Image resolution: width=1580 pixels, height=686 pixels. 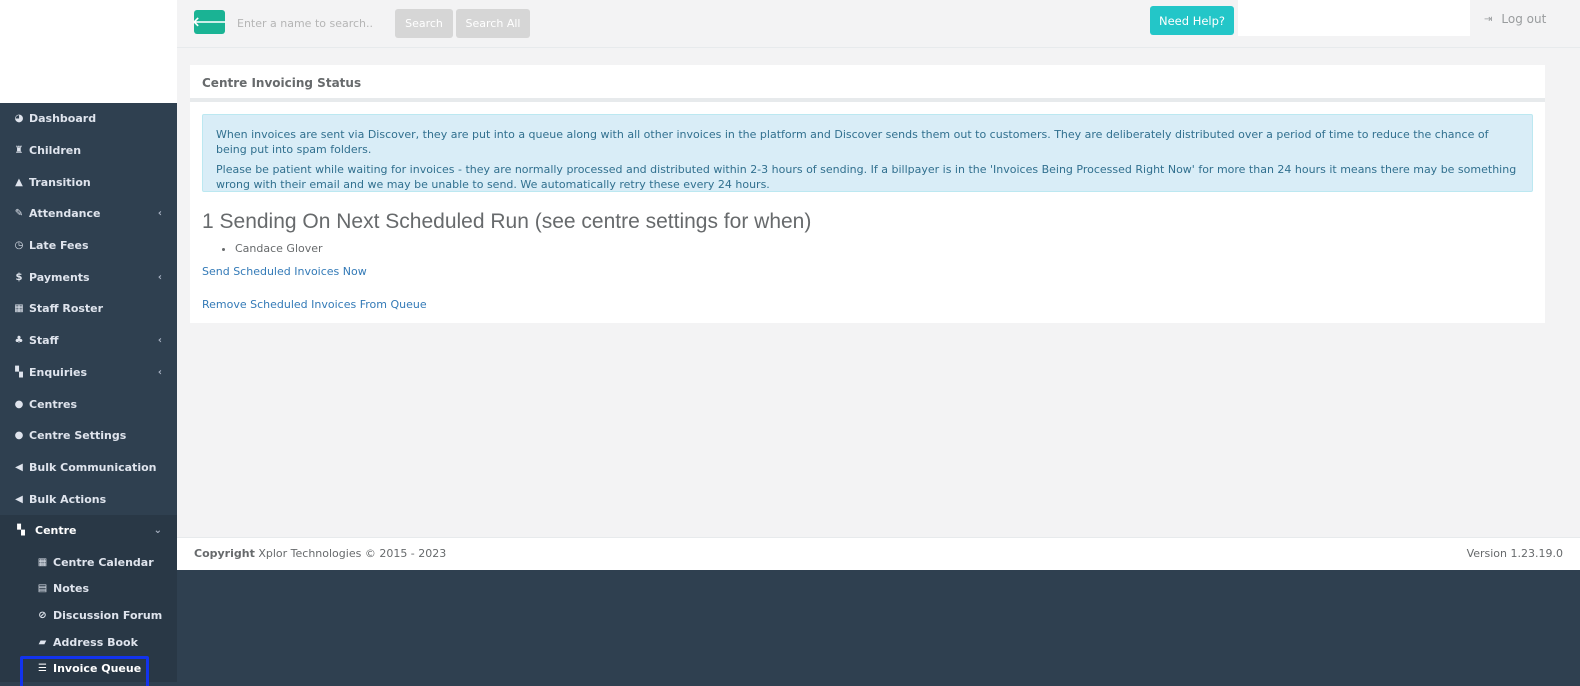 What do you see at coordinates (424, 23) in the screenshot?
I see `search-button: Search` at bounding box center [424, 23].